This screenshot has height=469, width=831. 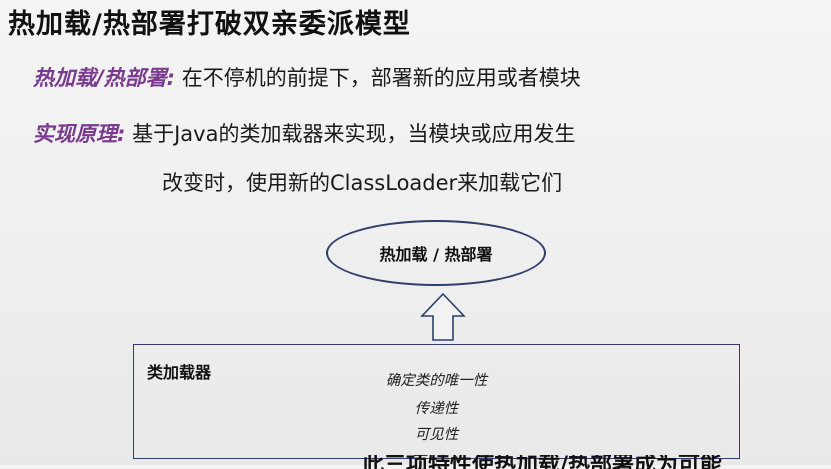 What do you see at coordinates (436, 381) in the screenshot?
I see `property-uniqueness: 确定类的唯一性` at bounding box center [436, 381].